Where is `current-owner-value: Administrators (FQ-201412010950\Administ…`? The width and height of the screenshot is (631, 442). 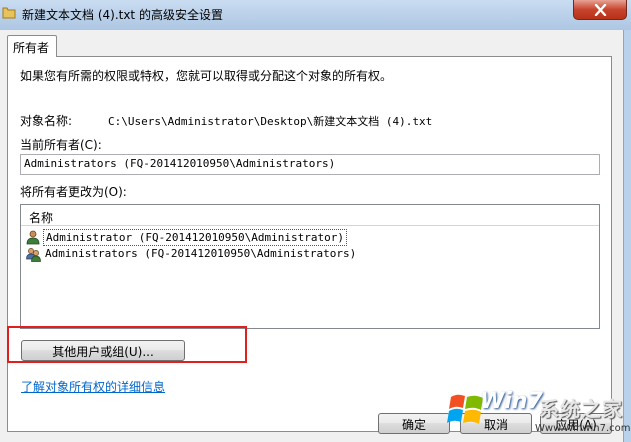 current-owner-value: Administrators (FQ-201412010950\Administ… is located at coordinates (180, 163).